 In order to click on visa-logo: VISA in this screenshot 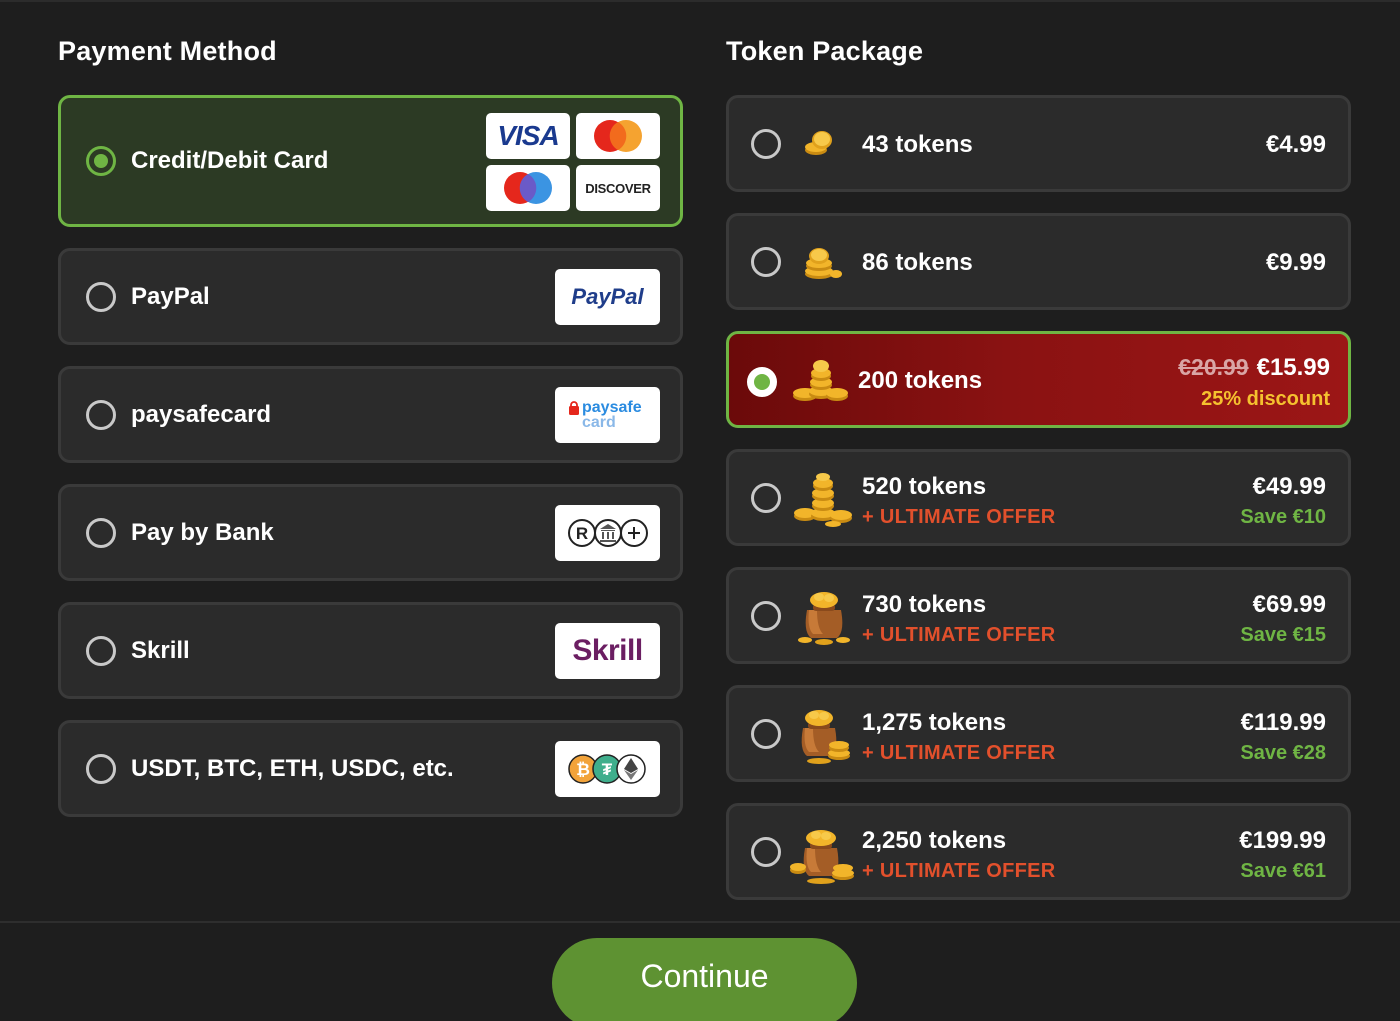, I will do `click(528, 136)`.